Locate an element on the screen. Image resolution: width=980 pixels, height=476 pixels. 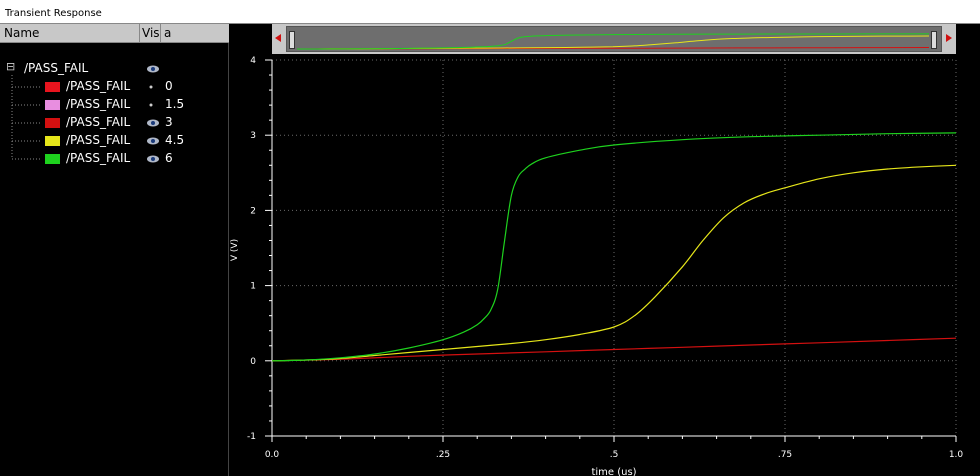
x-tick-label: .75 is located at coordinates (785, 455).